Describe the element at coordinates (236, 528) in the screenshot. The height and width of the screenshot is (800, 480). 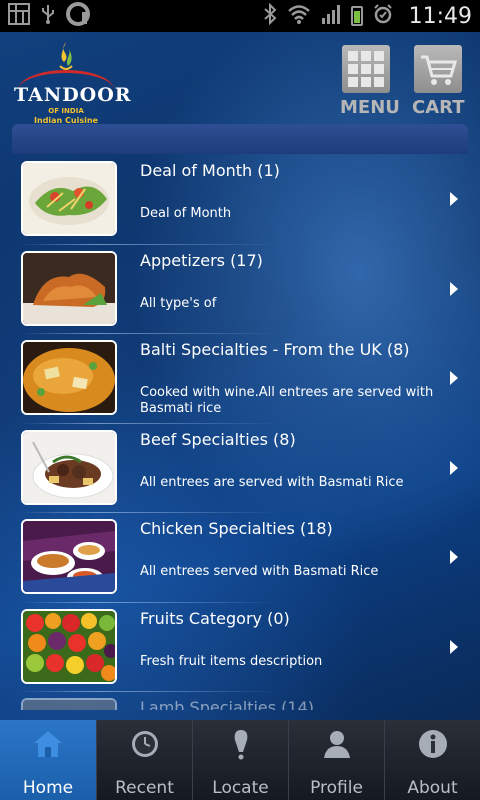
I see `category-title: Chicken Specialties (18)` at that location.